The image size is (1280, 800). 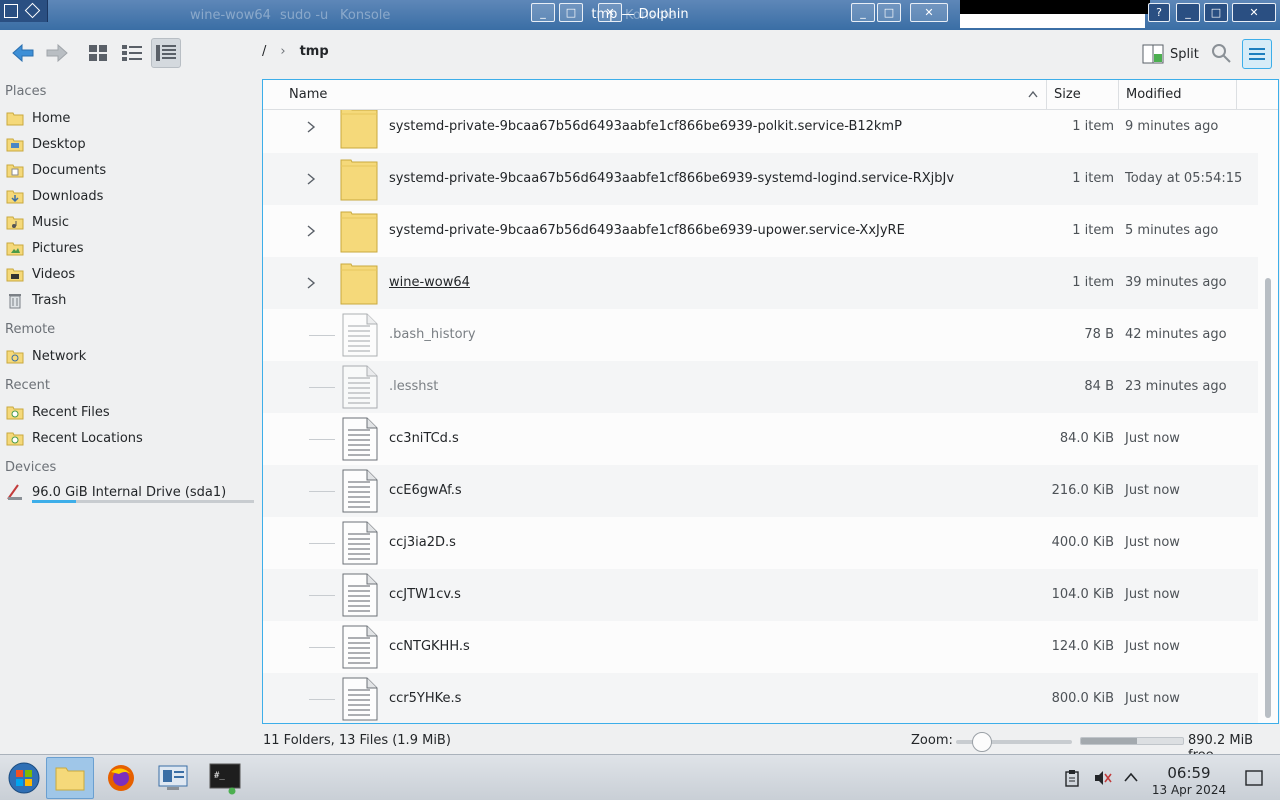 I want to click on videos-folder-icon, so click(x=15, y=275).